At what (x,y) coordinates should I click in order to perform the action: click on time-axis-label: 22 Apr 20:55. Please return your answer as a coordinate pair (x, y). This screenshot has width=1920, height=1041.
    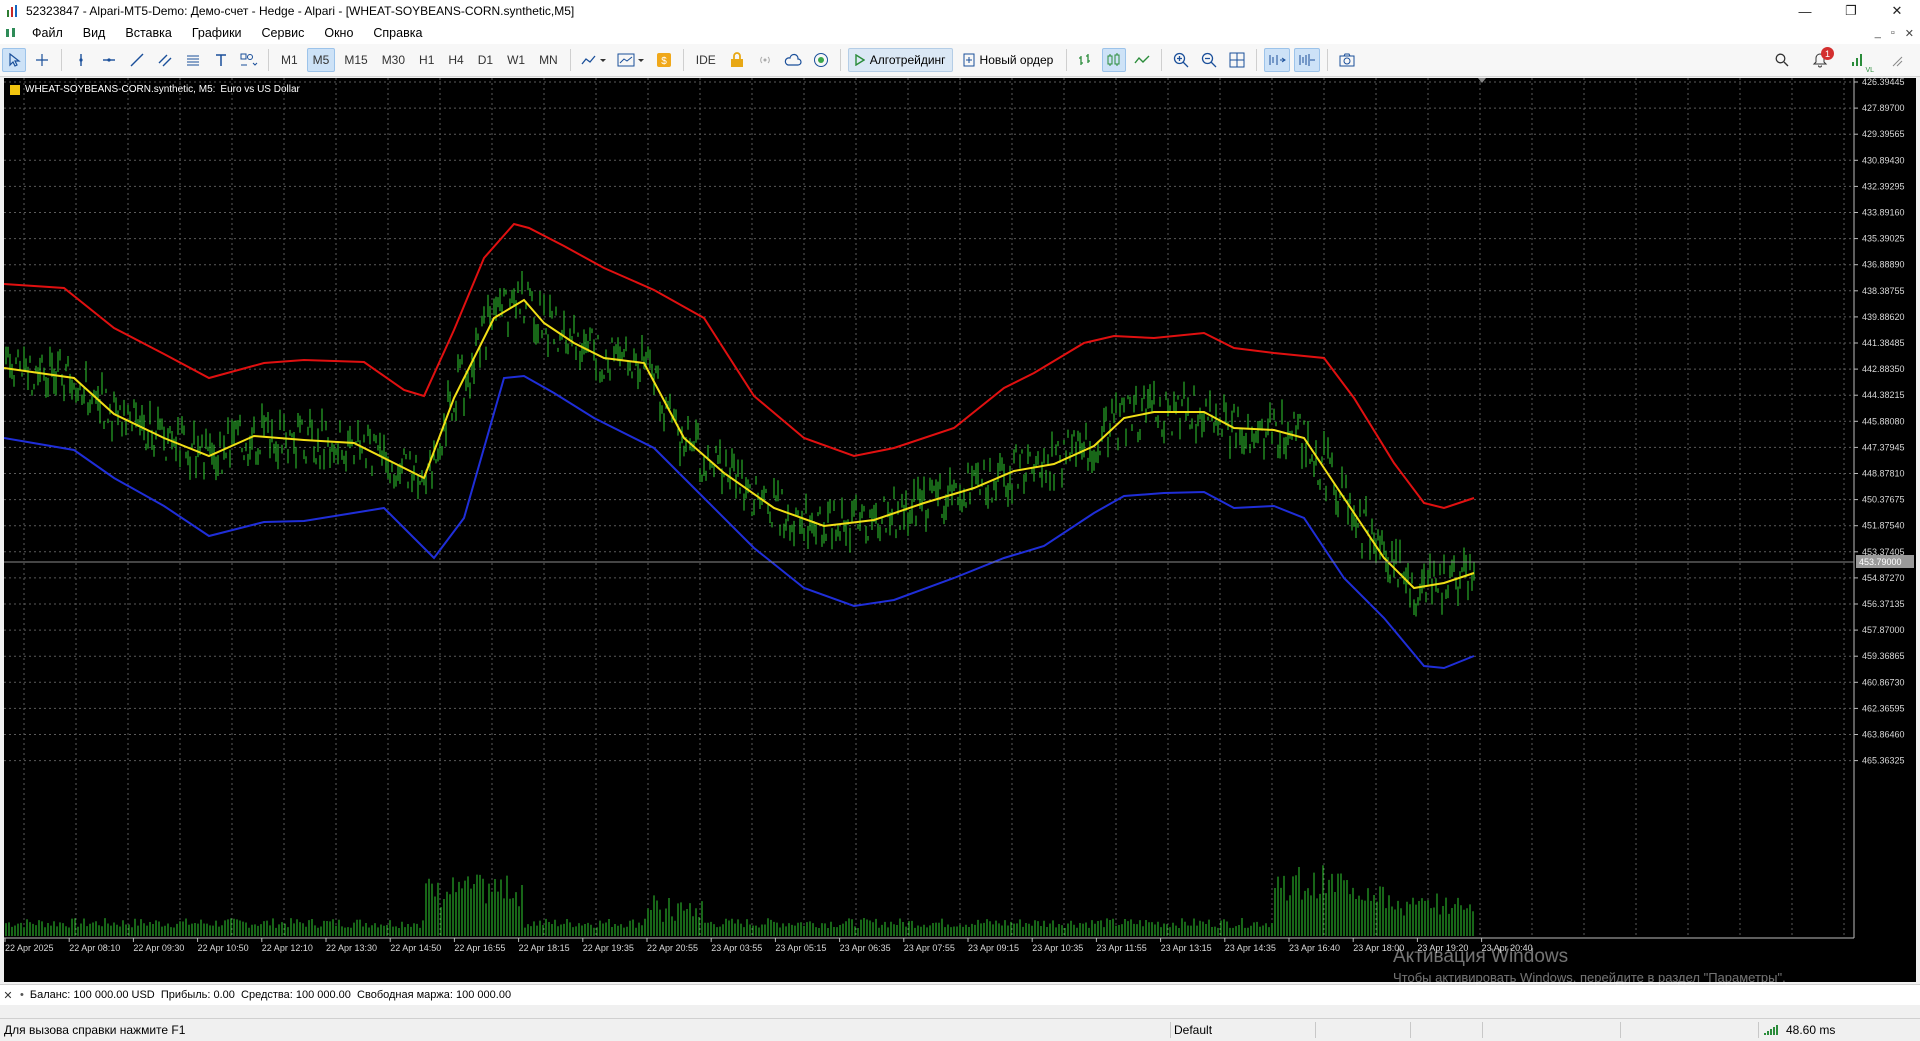
    Looking at the image, I should click on (672, 948).